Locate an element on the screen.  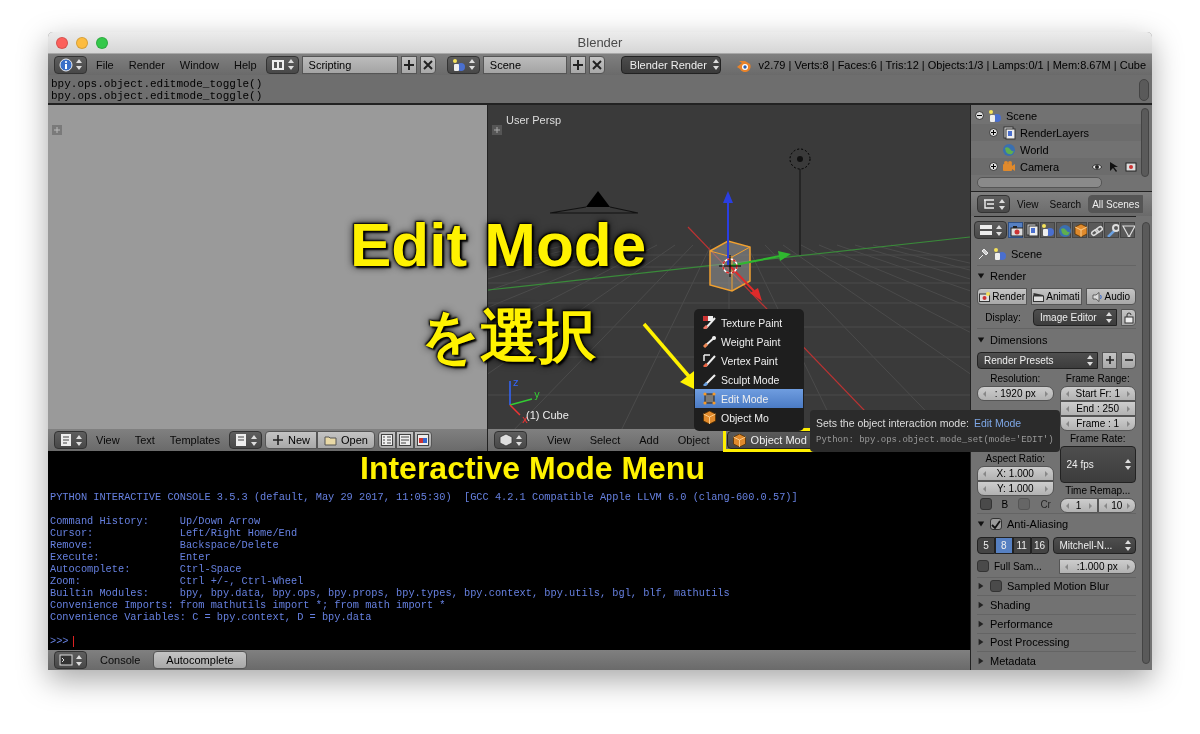
menu-item: Texture Paint is located at coordinates (749, 322).